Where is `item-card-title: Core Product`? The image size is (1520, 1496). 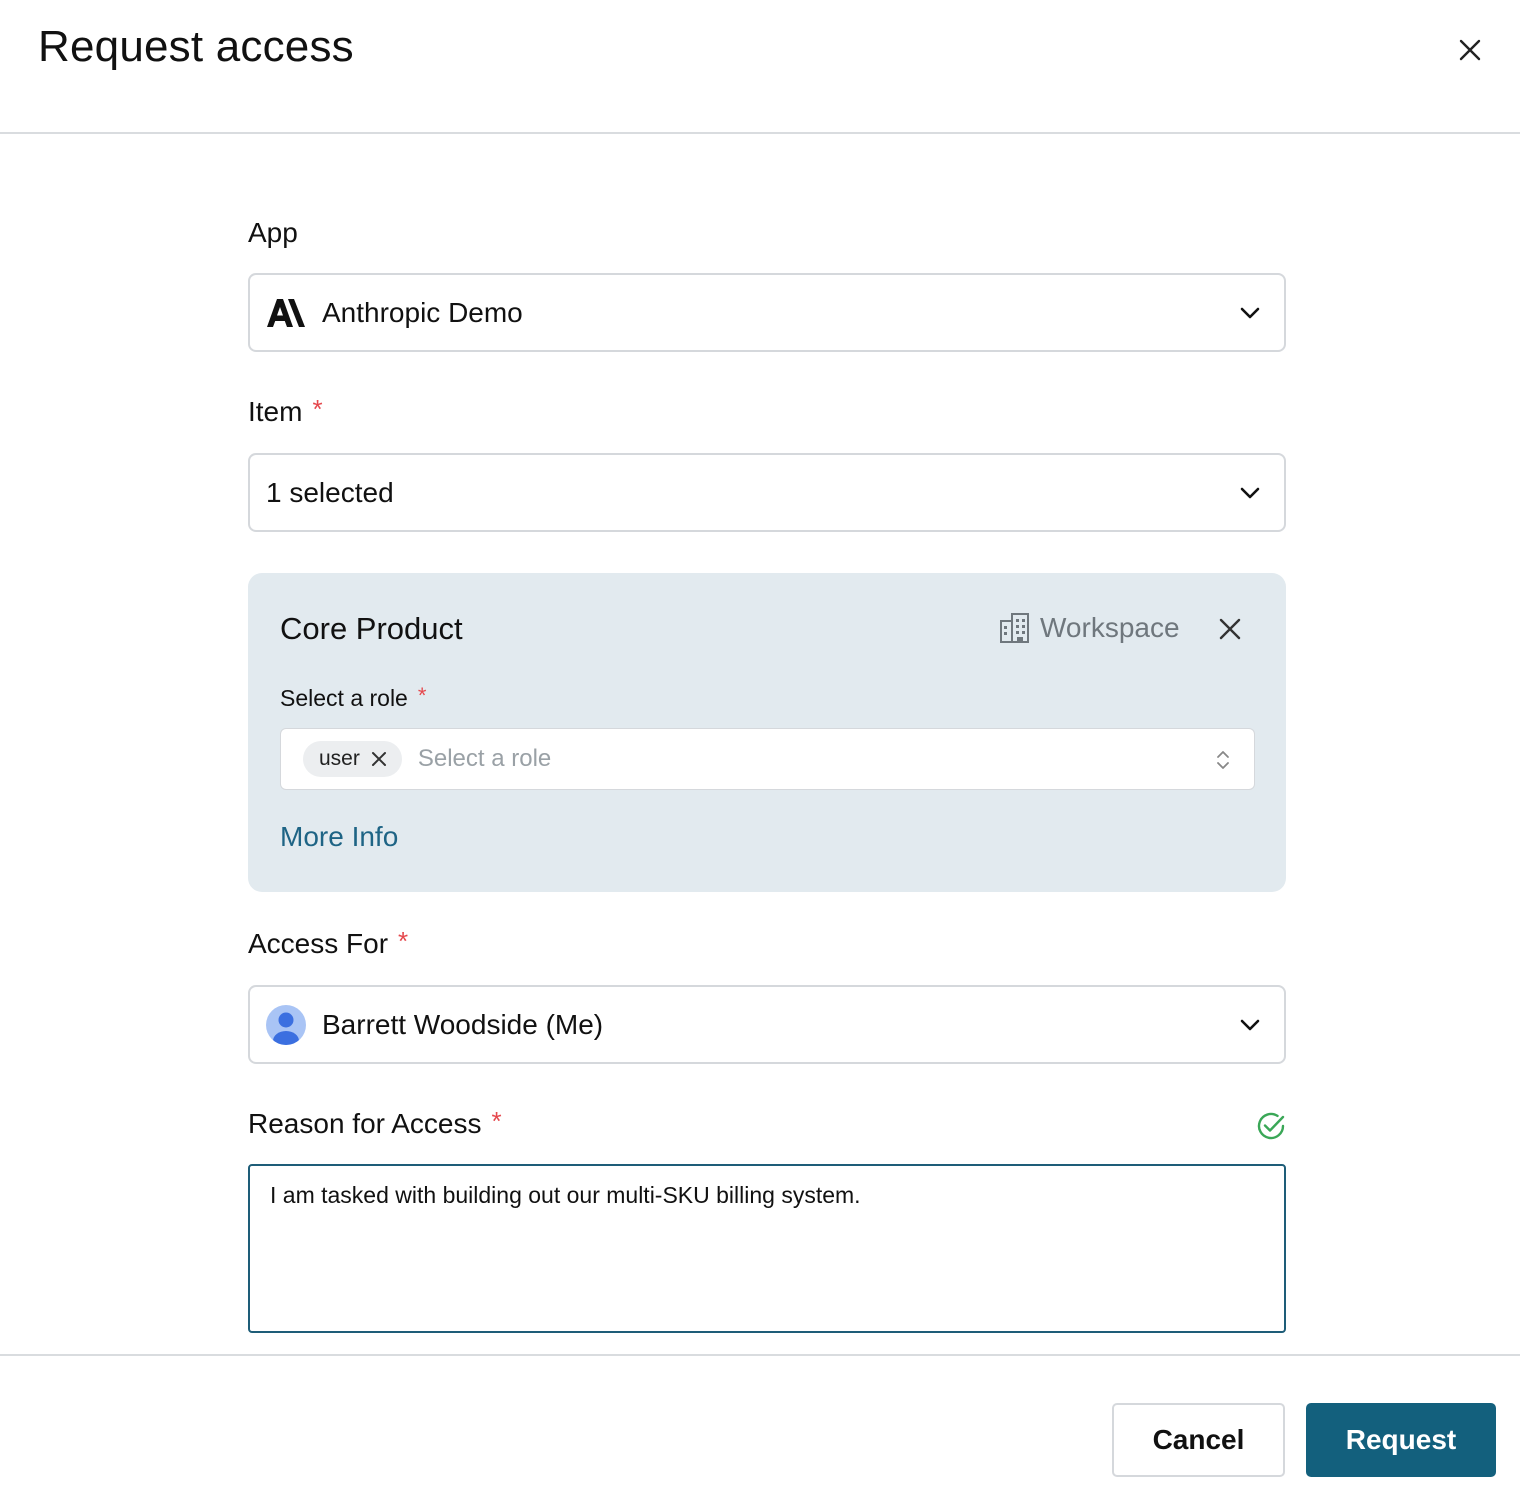
item-card-title: Core Product is located at coordinates (371, 628).